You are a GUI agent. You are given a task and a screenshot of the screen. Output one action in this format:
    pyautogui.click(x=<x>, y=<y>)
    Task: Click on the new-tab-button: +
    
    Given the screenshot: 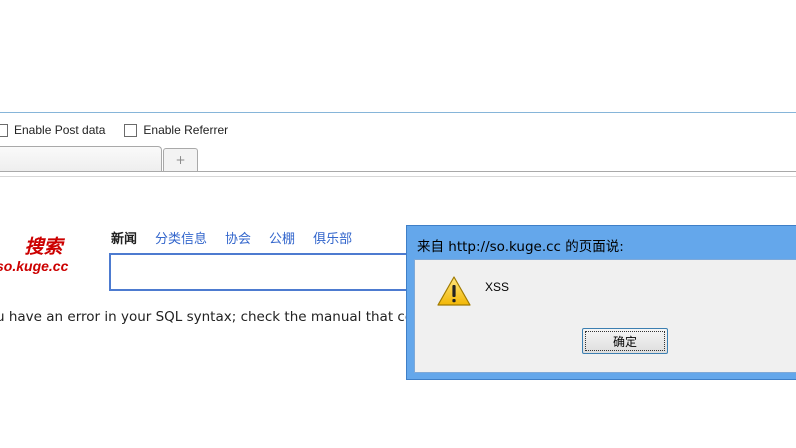 What is the action you would take?
    pyautogui.click(x=180, y=159)
    